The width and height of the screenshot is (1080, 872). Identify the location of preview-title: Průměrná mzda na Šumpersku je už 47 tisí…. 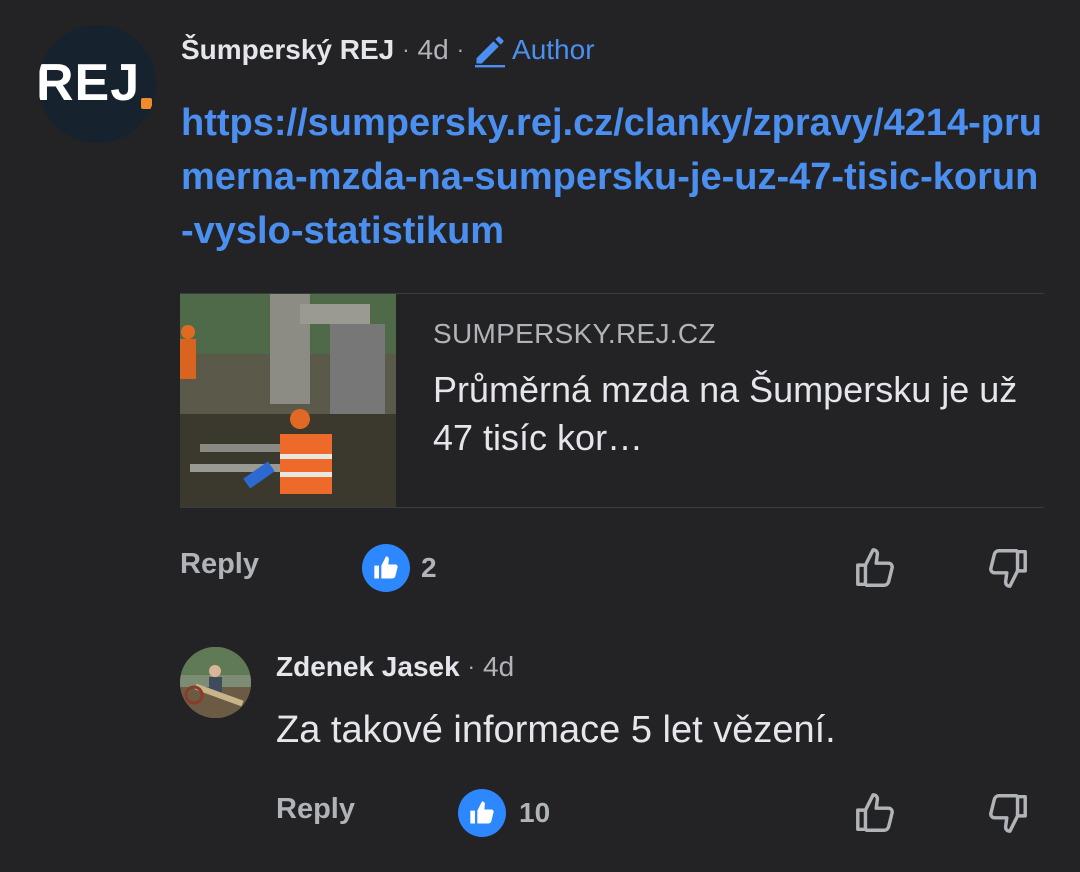
(725, 413).